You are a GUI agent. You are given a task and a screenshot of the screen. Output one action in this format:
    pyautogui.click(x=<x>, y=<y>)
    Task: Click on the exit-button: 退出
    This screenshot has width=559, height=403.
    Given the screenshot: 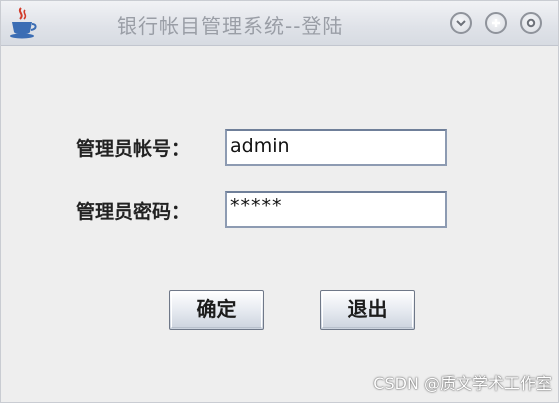 What is the action you would take?
    pyautogui.click(x=367, y=310)
    